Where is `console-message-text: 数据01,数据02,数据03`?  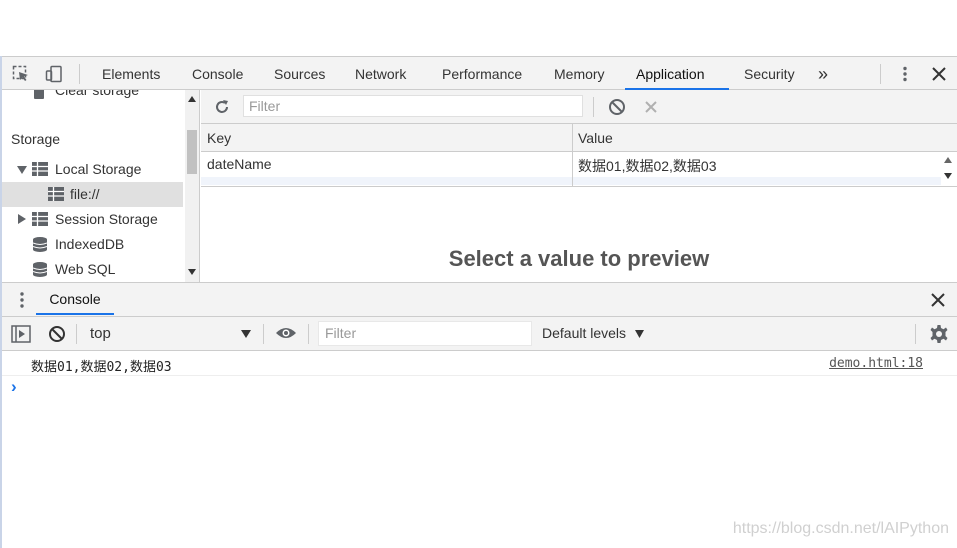 console-message-text: 数据01,数据02,数据03 is located at coordinates (101, 367).